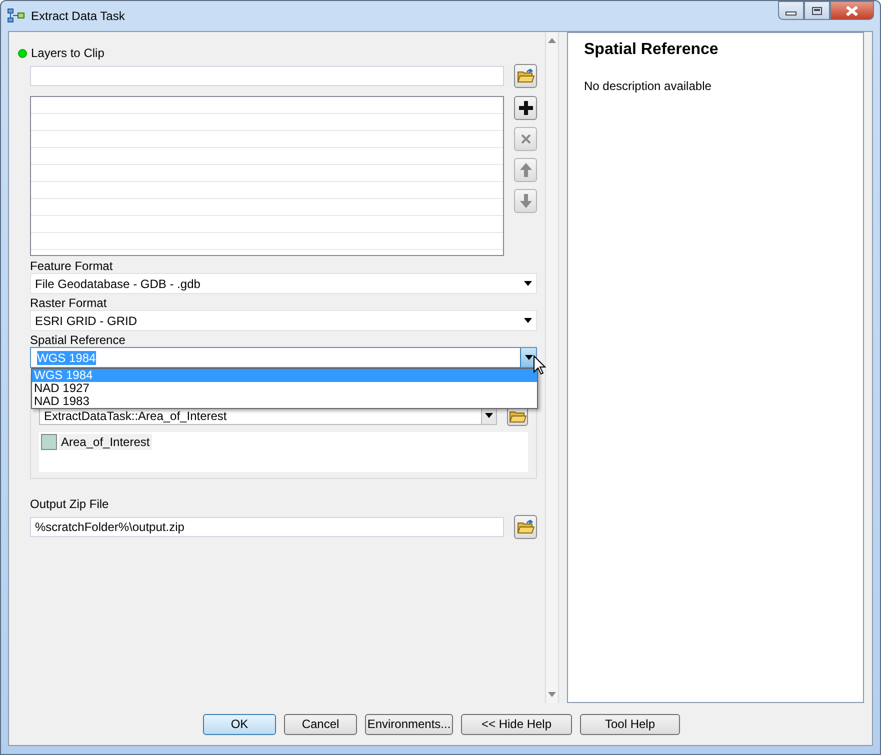  I want to click on field-label: Feature Format, so click(72, 266).